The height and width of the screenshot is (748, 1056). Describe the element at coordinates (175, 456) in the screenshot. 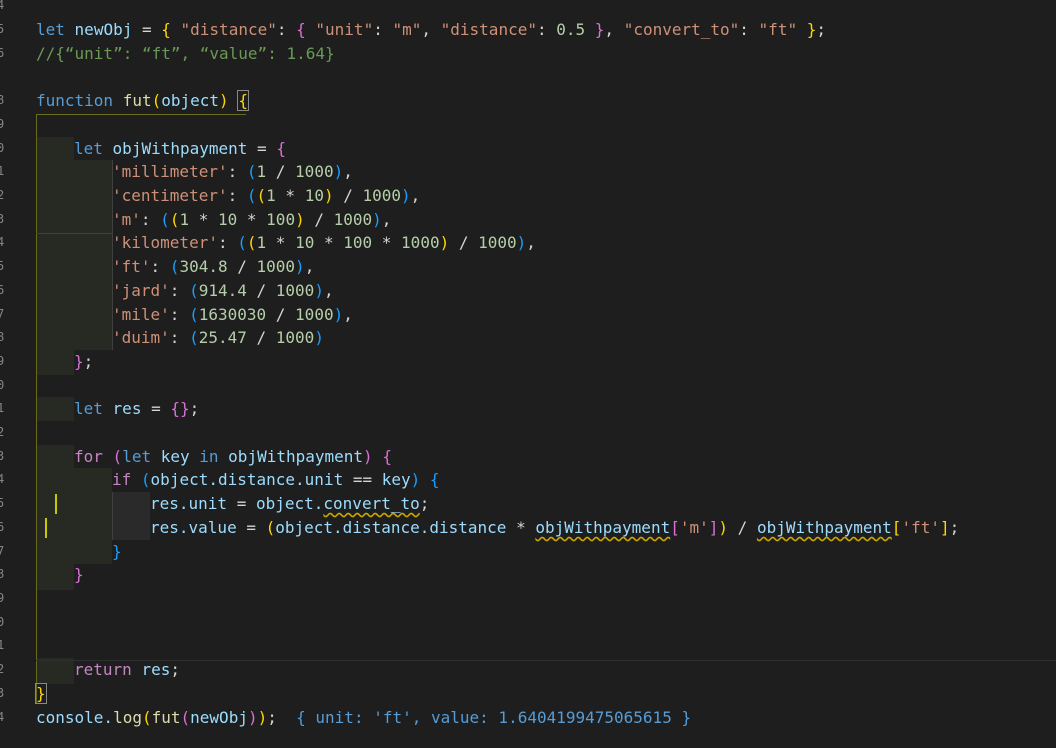

I see `identifier: key` at that location.